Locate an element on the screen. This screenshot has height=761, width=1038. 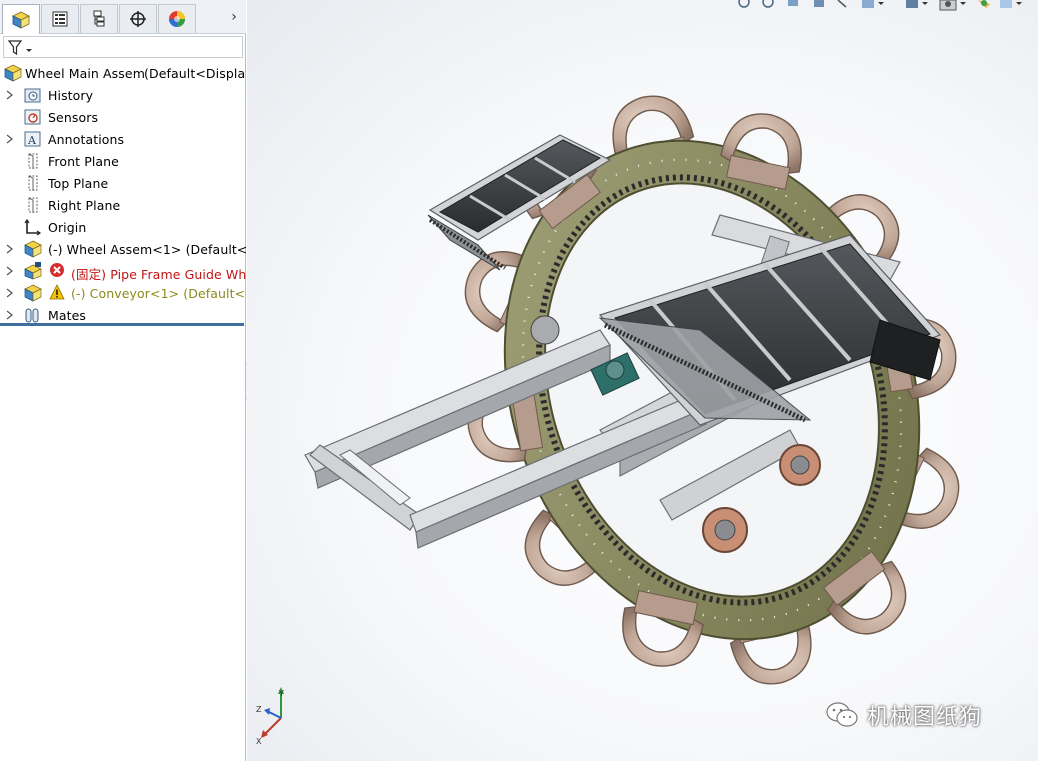
tree-item-wheel-assem: (-) Wheel Assem<1> (Default<Dis is located at coordinates (123, 249).